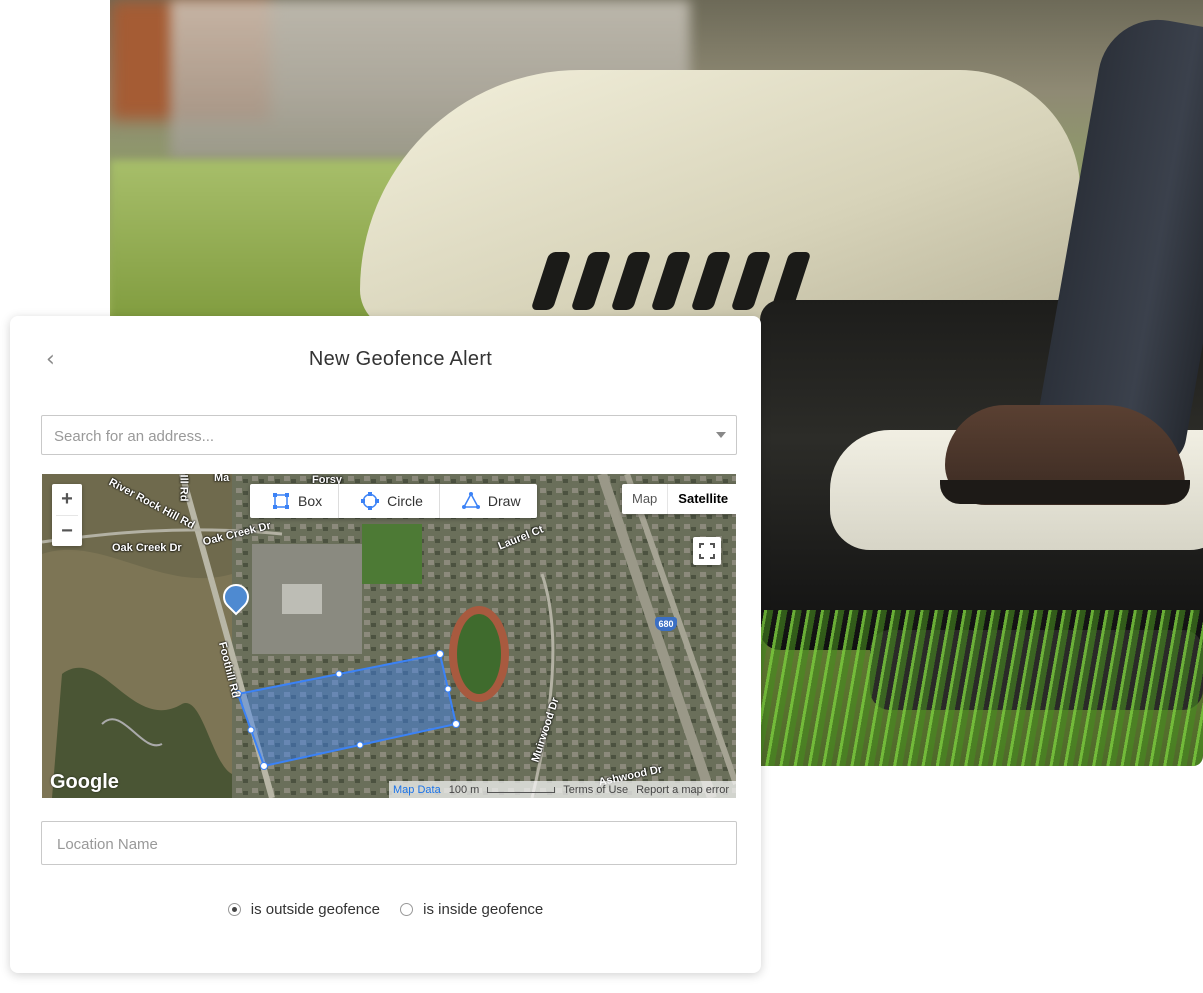  I want to click on map-data-link: Map Data, so click(417, 790).